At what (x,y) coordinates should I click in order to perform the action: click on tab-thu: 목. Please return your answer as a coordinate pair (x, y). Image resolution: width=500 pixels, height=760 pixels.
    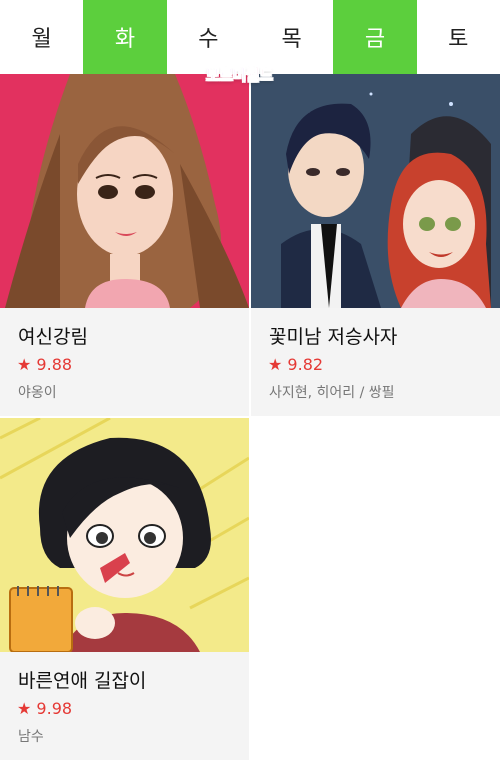
    Looking at the image, I should click on (291, 37).